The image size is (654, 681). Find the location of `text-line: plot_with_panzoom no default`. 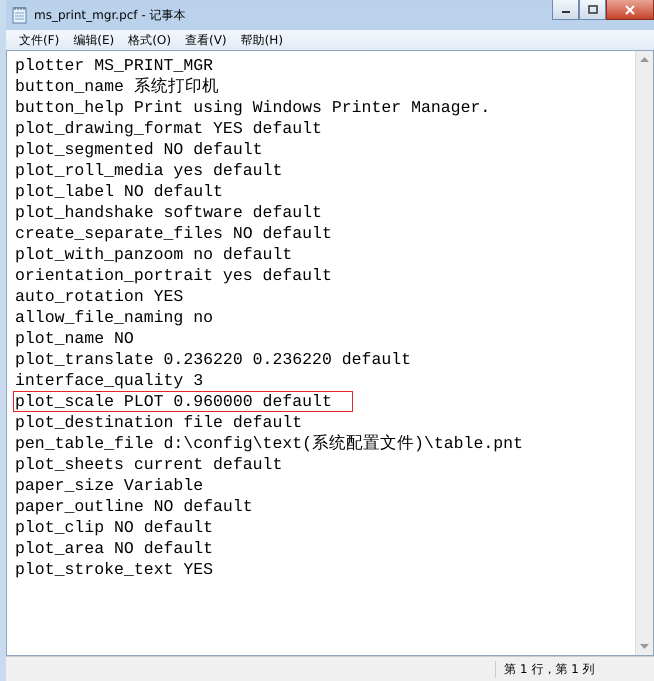

text-line: plot_with_panzoom no default is located at coordinates (154, 254).